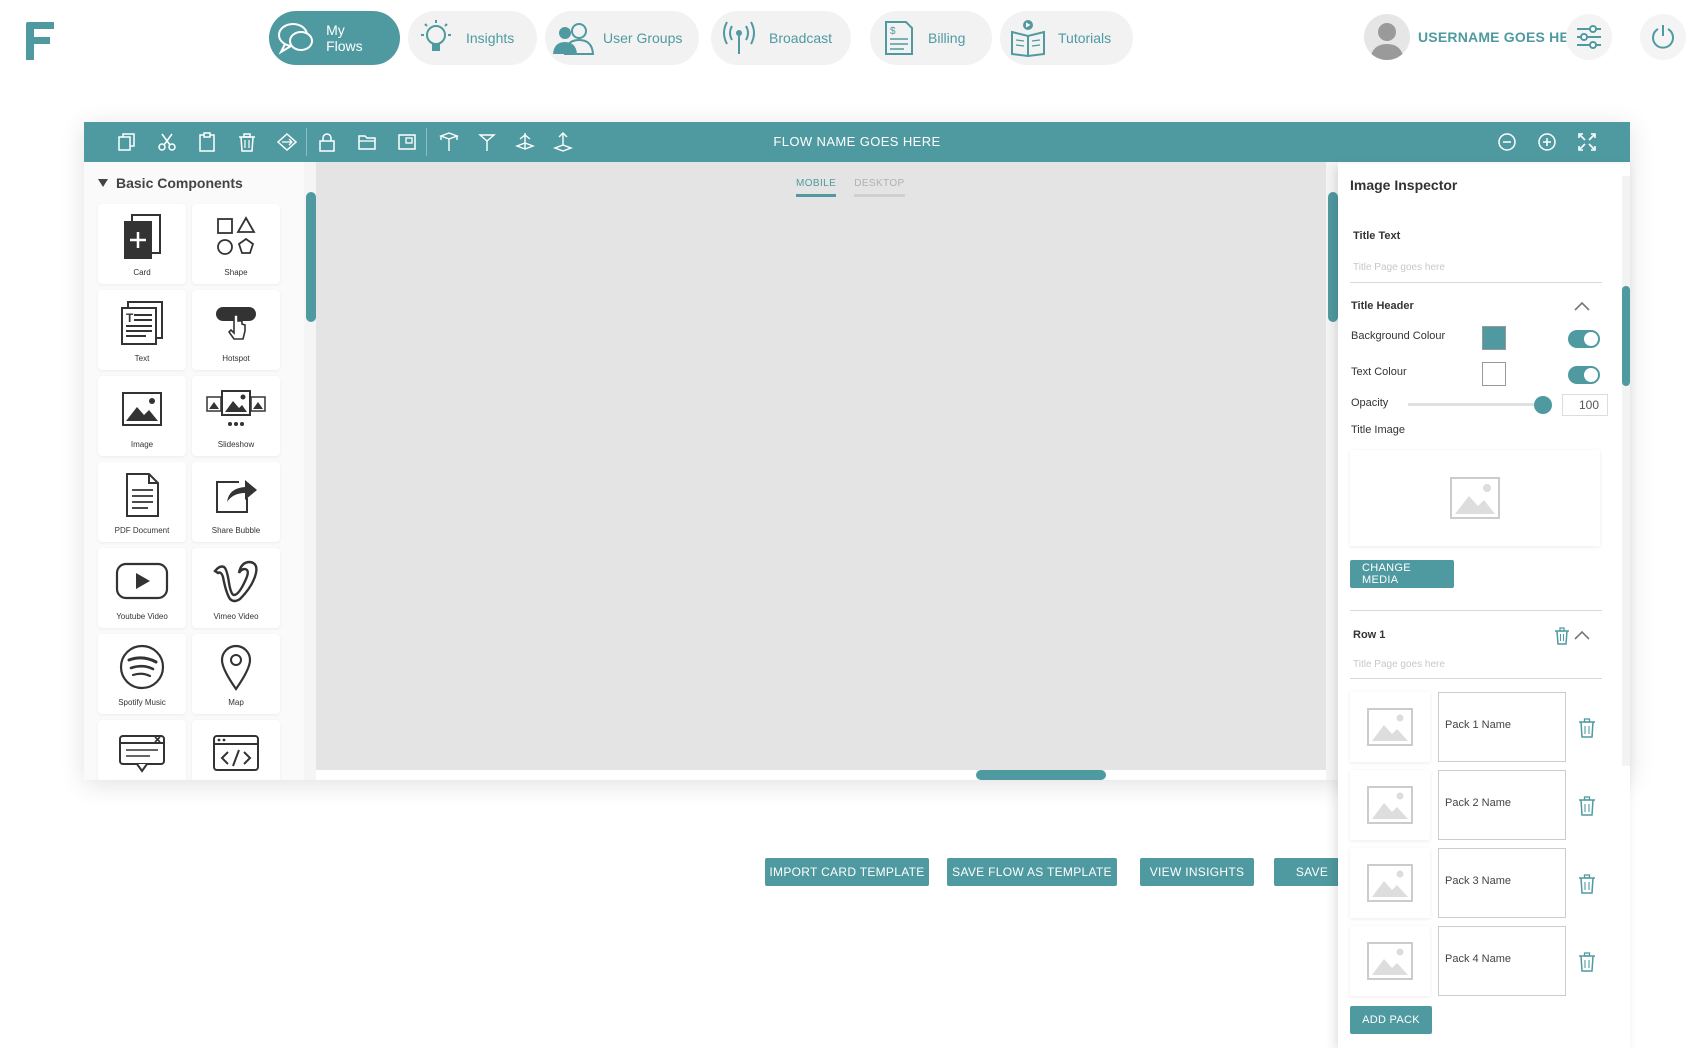 Image resolution: width=1705 pixels, height=1048 pixels. What do you see at coordinates (1502, 805) in the screenshot?
I see `pack-name-input: Pack 2 Name` at bounding box center [1502, 805].